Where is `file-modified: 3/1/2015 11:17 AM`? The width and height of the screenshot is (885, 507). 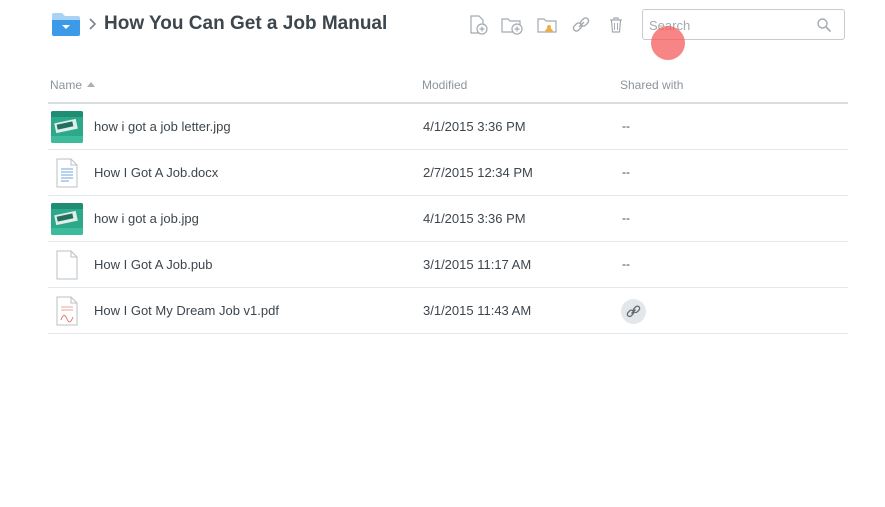
file-modified: 3/1/2015 11:17 AM is located at coordinates (477, 264).